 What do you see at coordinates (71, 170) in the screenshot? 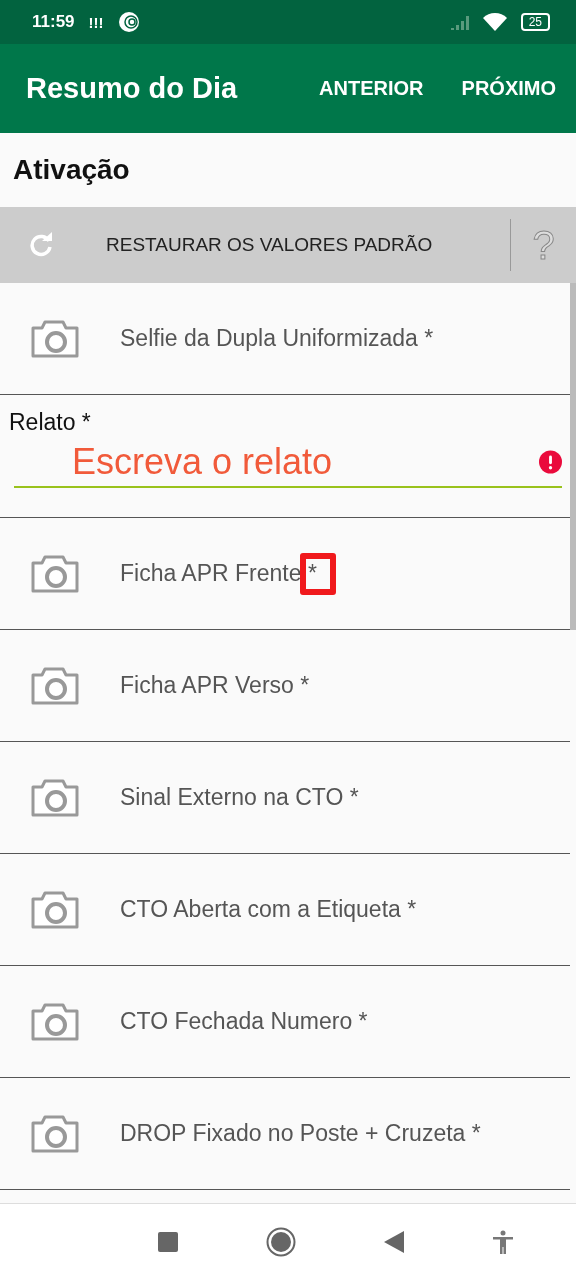
I see `section-title: Ativação` at bounding box center [71, 170].